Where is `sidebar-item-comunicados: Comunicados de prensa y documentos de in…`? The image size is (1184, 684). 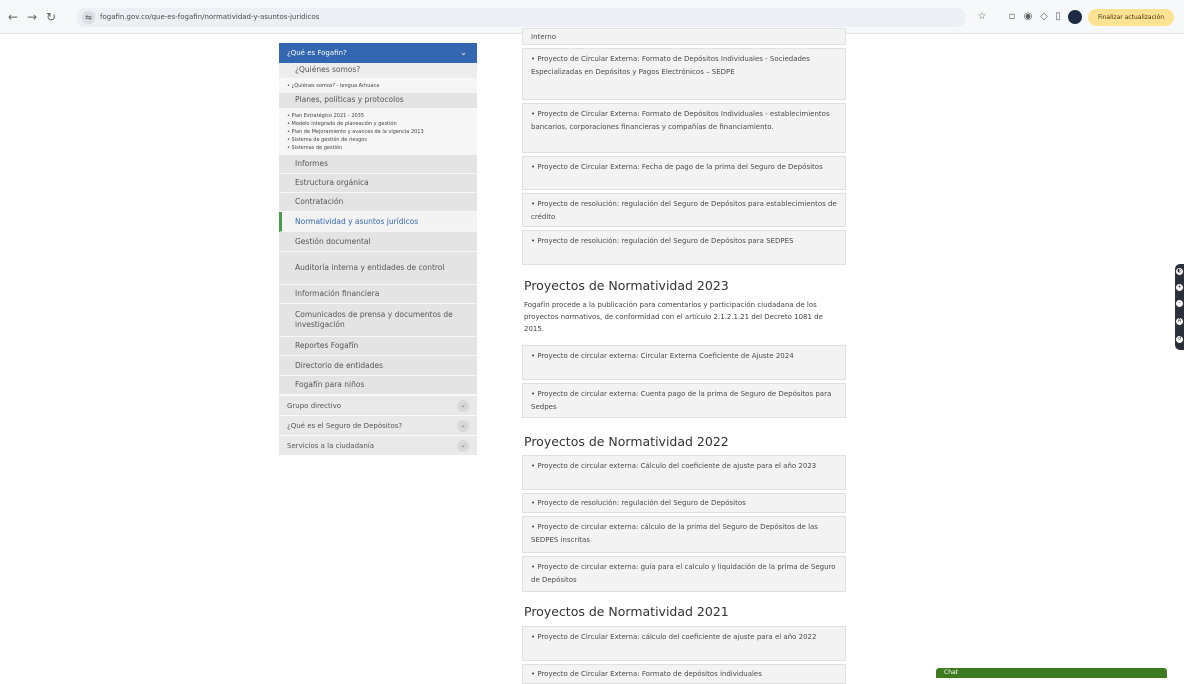 sidebar-item-comunicados: Comunicados de prensa y documentos de in… is located at coordinates (378, 320).